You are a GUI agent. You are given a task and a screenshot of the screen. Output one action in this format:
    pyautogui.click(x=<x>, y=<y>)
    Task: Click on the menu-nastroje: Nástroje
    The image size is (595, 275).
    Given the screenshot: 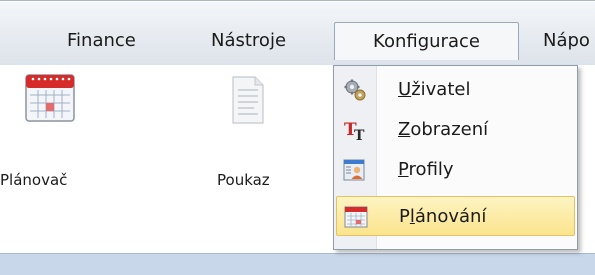 What is the action you would take?
    pyautogui.click(x=248, y=41)
    